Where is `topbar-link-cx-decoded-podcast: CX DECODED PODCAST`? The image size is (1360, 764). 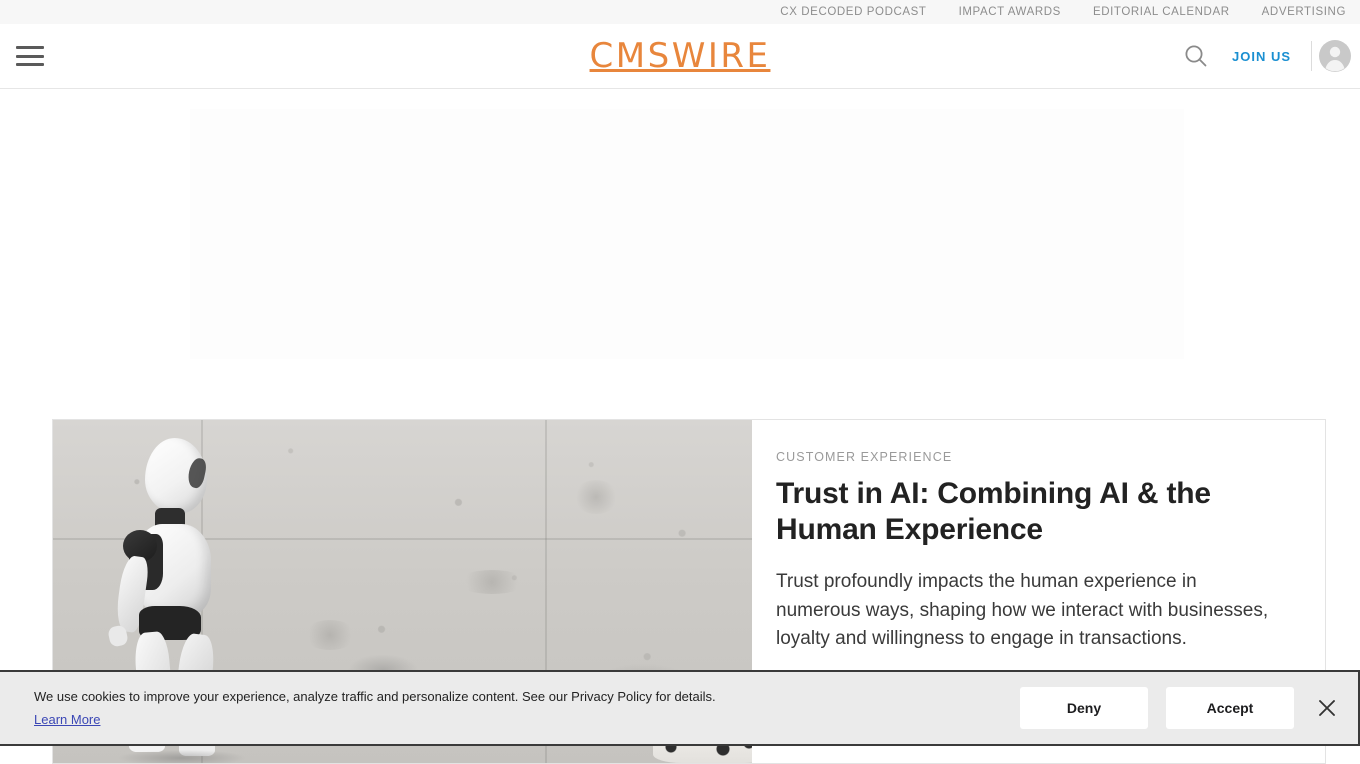
topbar-link-cx-decoded-podcast: CX DECODED PODCAST is located at coordinates (853, 12).